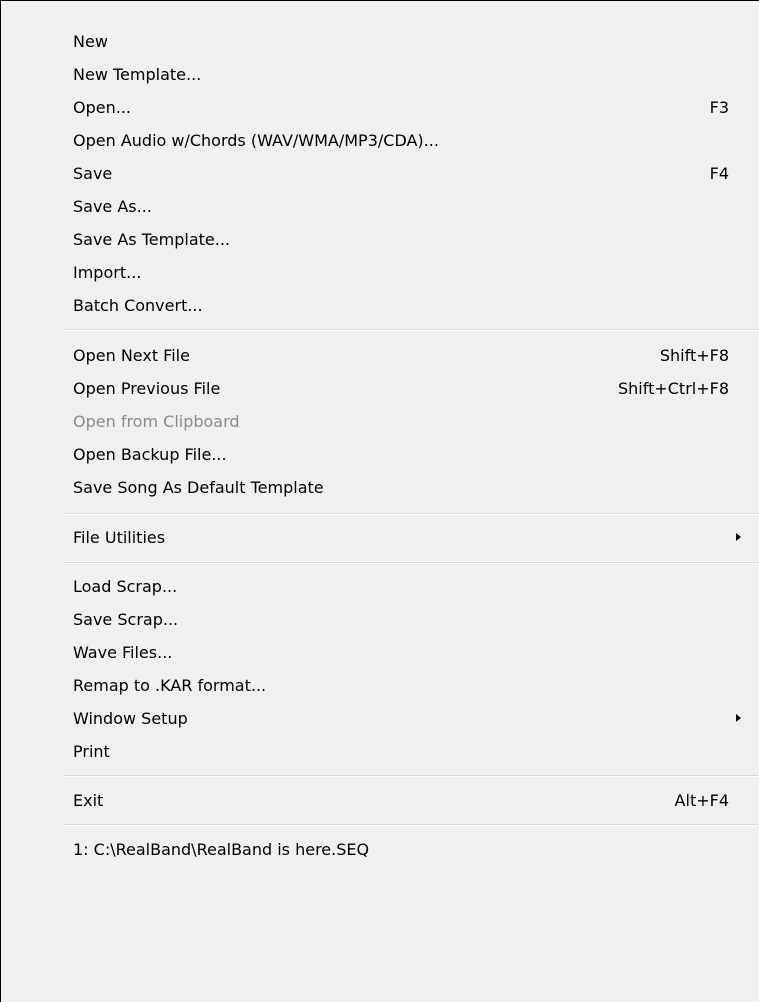 The image size is (759, 1002). What do you see at coordinates (156, 421) in the screenshot?
I see `menu-item-label: Open from Clipboard` at bounding box center [156, 421].